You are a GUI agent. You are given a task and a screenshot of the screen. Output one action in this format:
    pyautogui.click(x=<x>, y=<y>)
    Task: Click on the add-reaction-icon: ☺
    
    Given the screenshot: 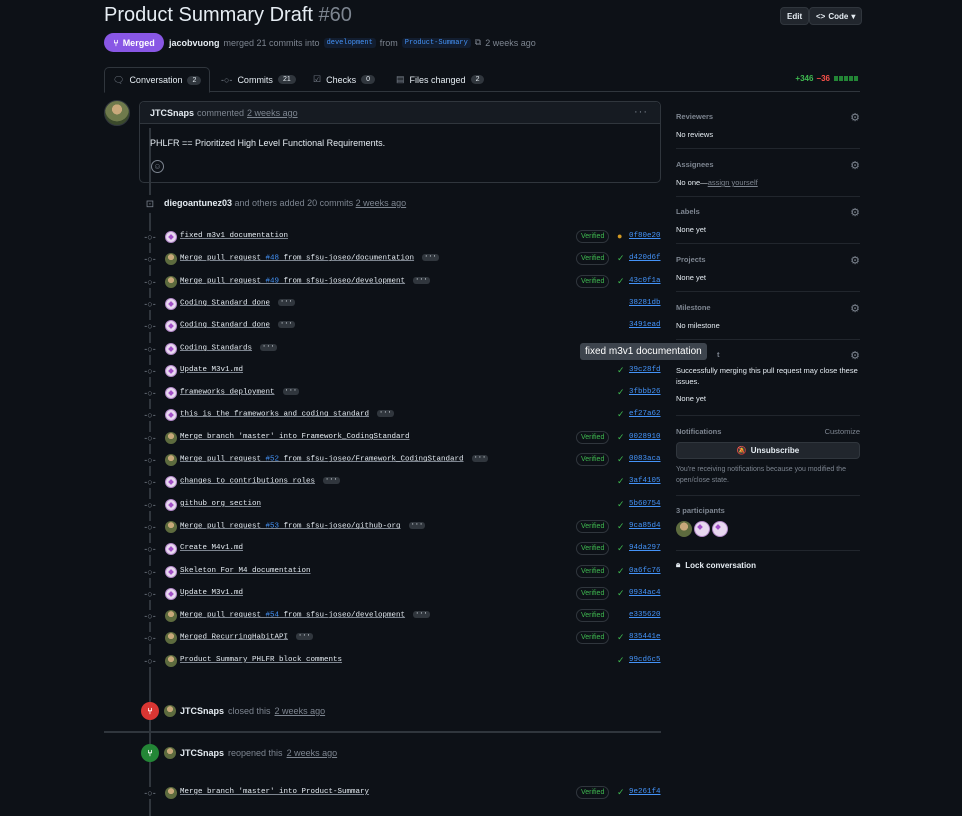 What is the action you would take?
    pyautogui.click(x=157, y=166)
    